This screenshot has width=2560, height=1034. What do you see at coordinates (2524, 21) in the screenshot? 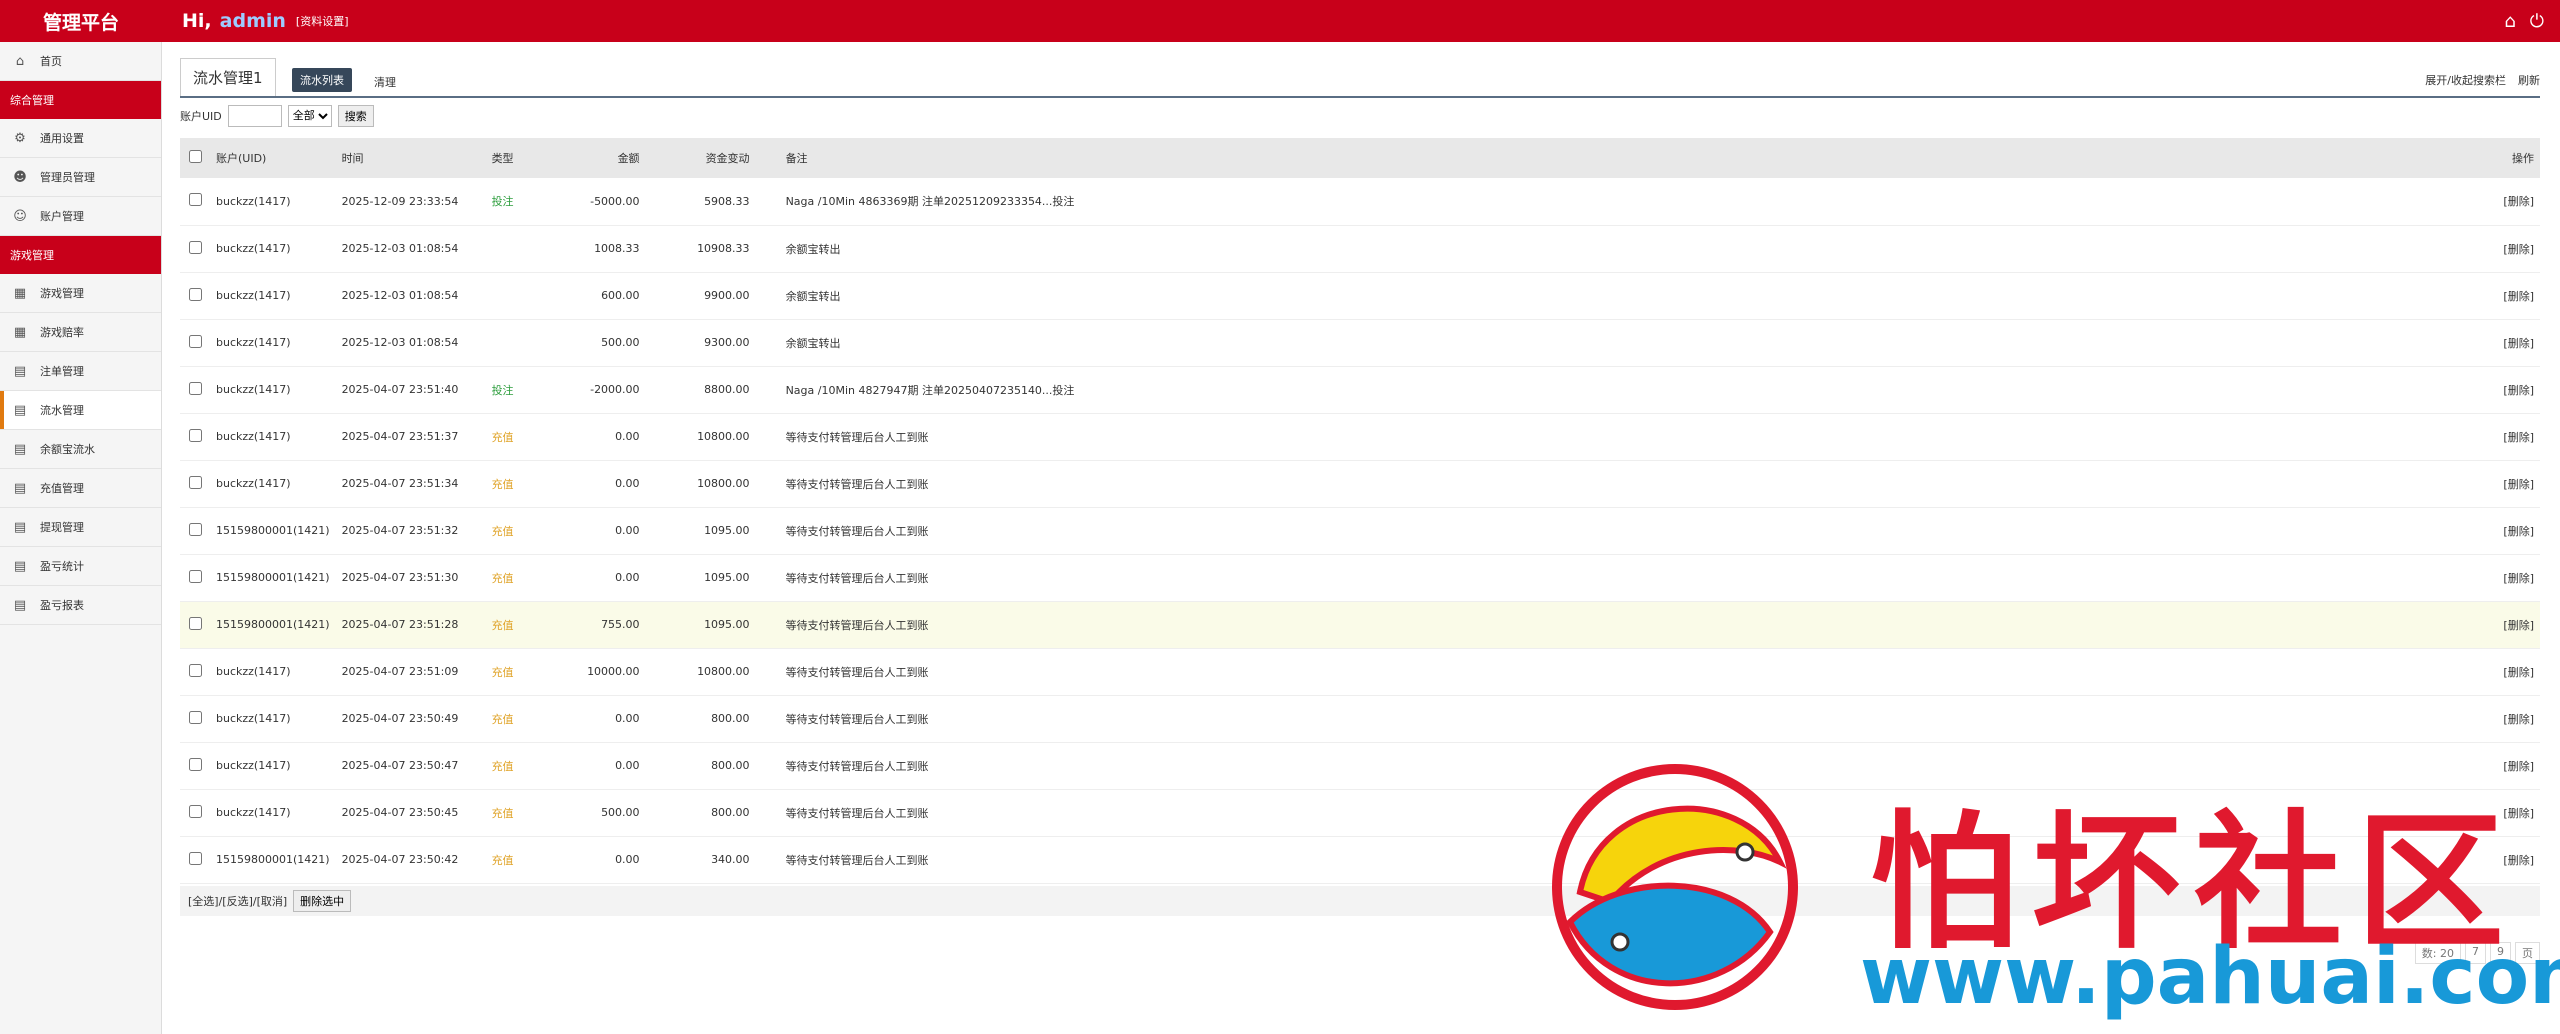
I see `top-icons: ⌂ ⏻` at bounding box center [2524, 21].